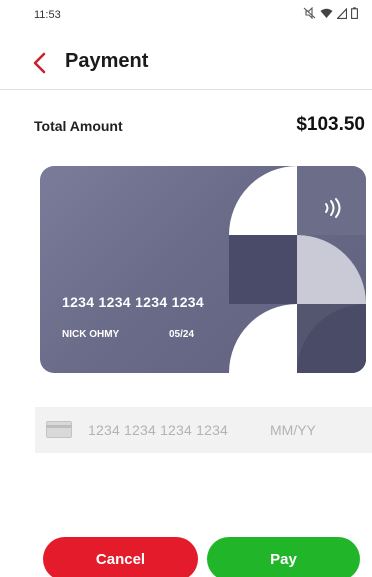 This screenshot has height=577, width=372. Describe the element at coordinates (182, 334) in the screenshot. I see `card-expiry: 05/24` at that location.